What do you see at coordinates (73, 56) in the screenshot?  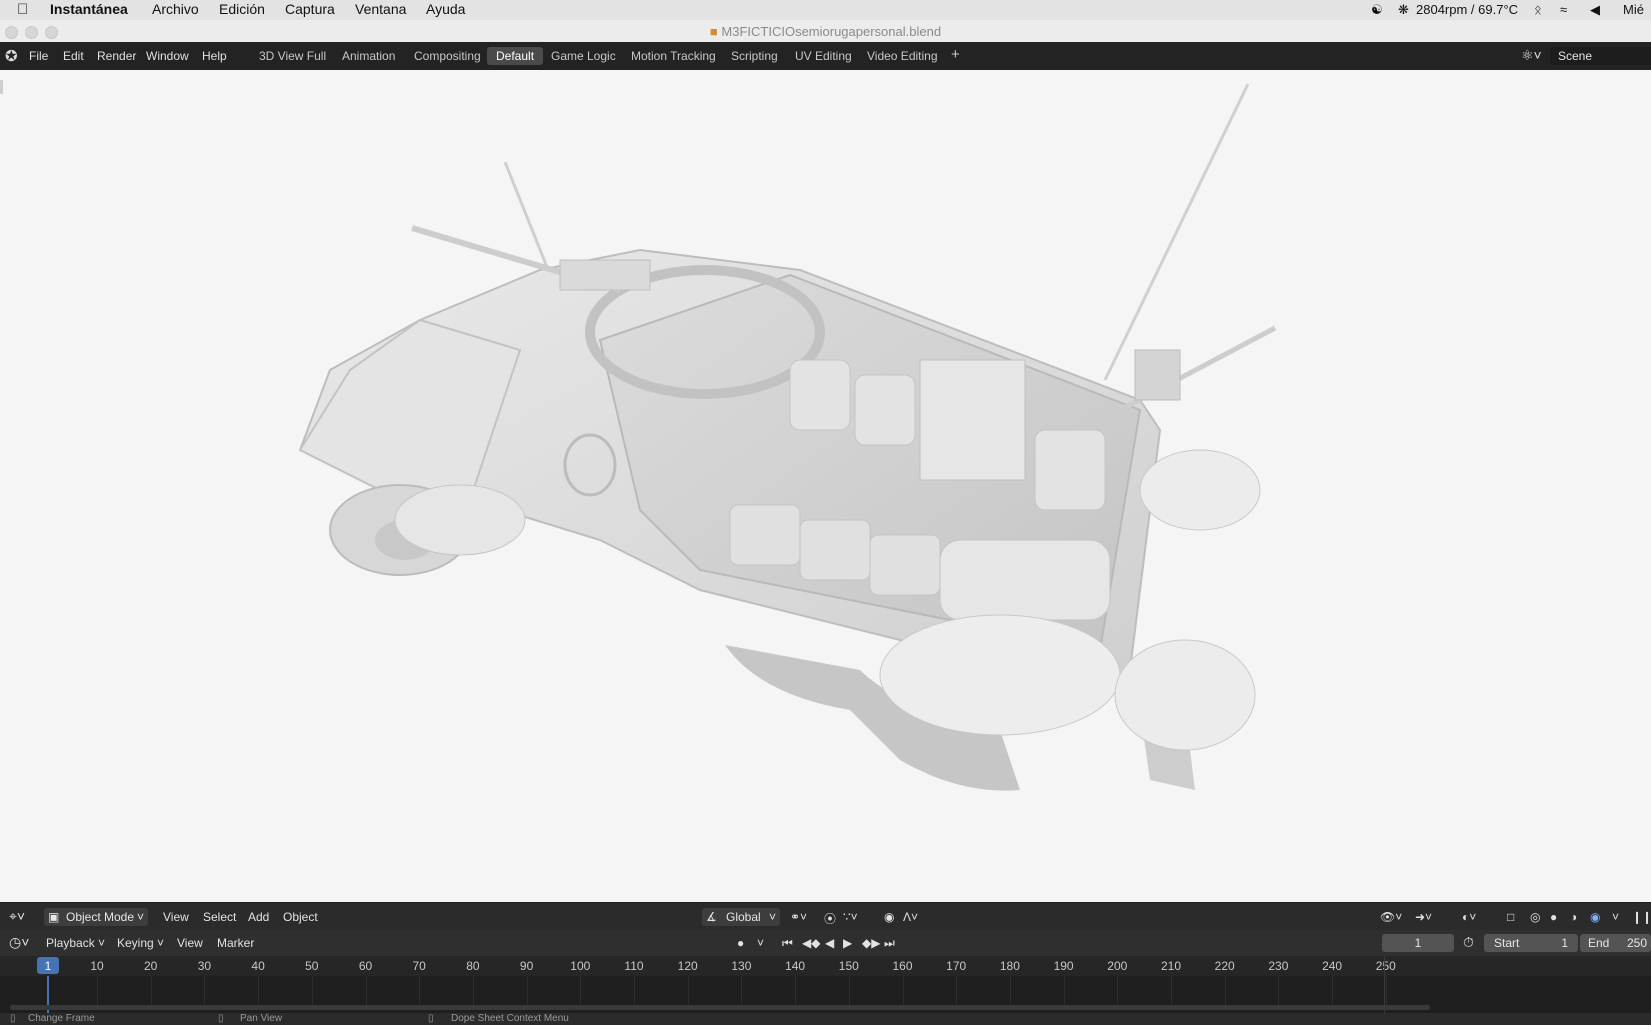 I see `menu-edit: Edit` at bounding box center [73, 56].